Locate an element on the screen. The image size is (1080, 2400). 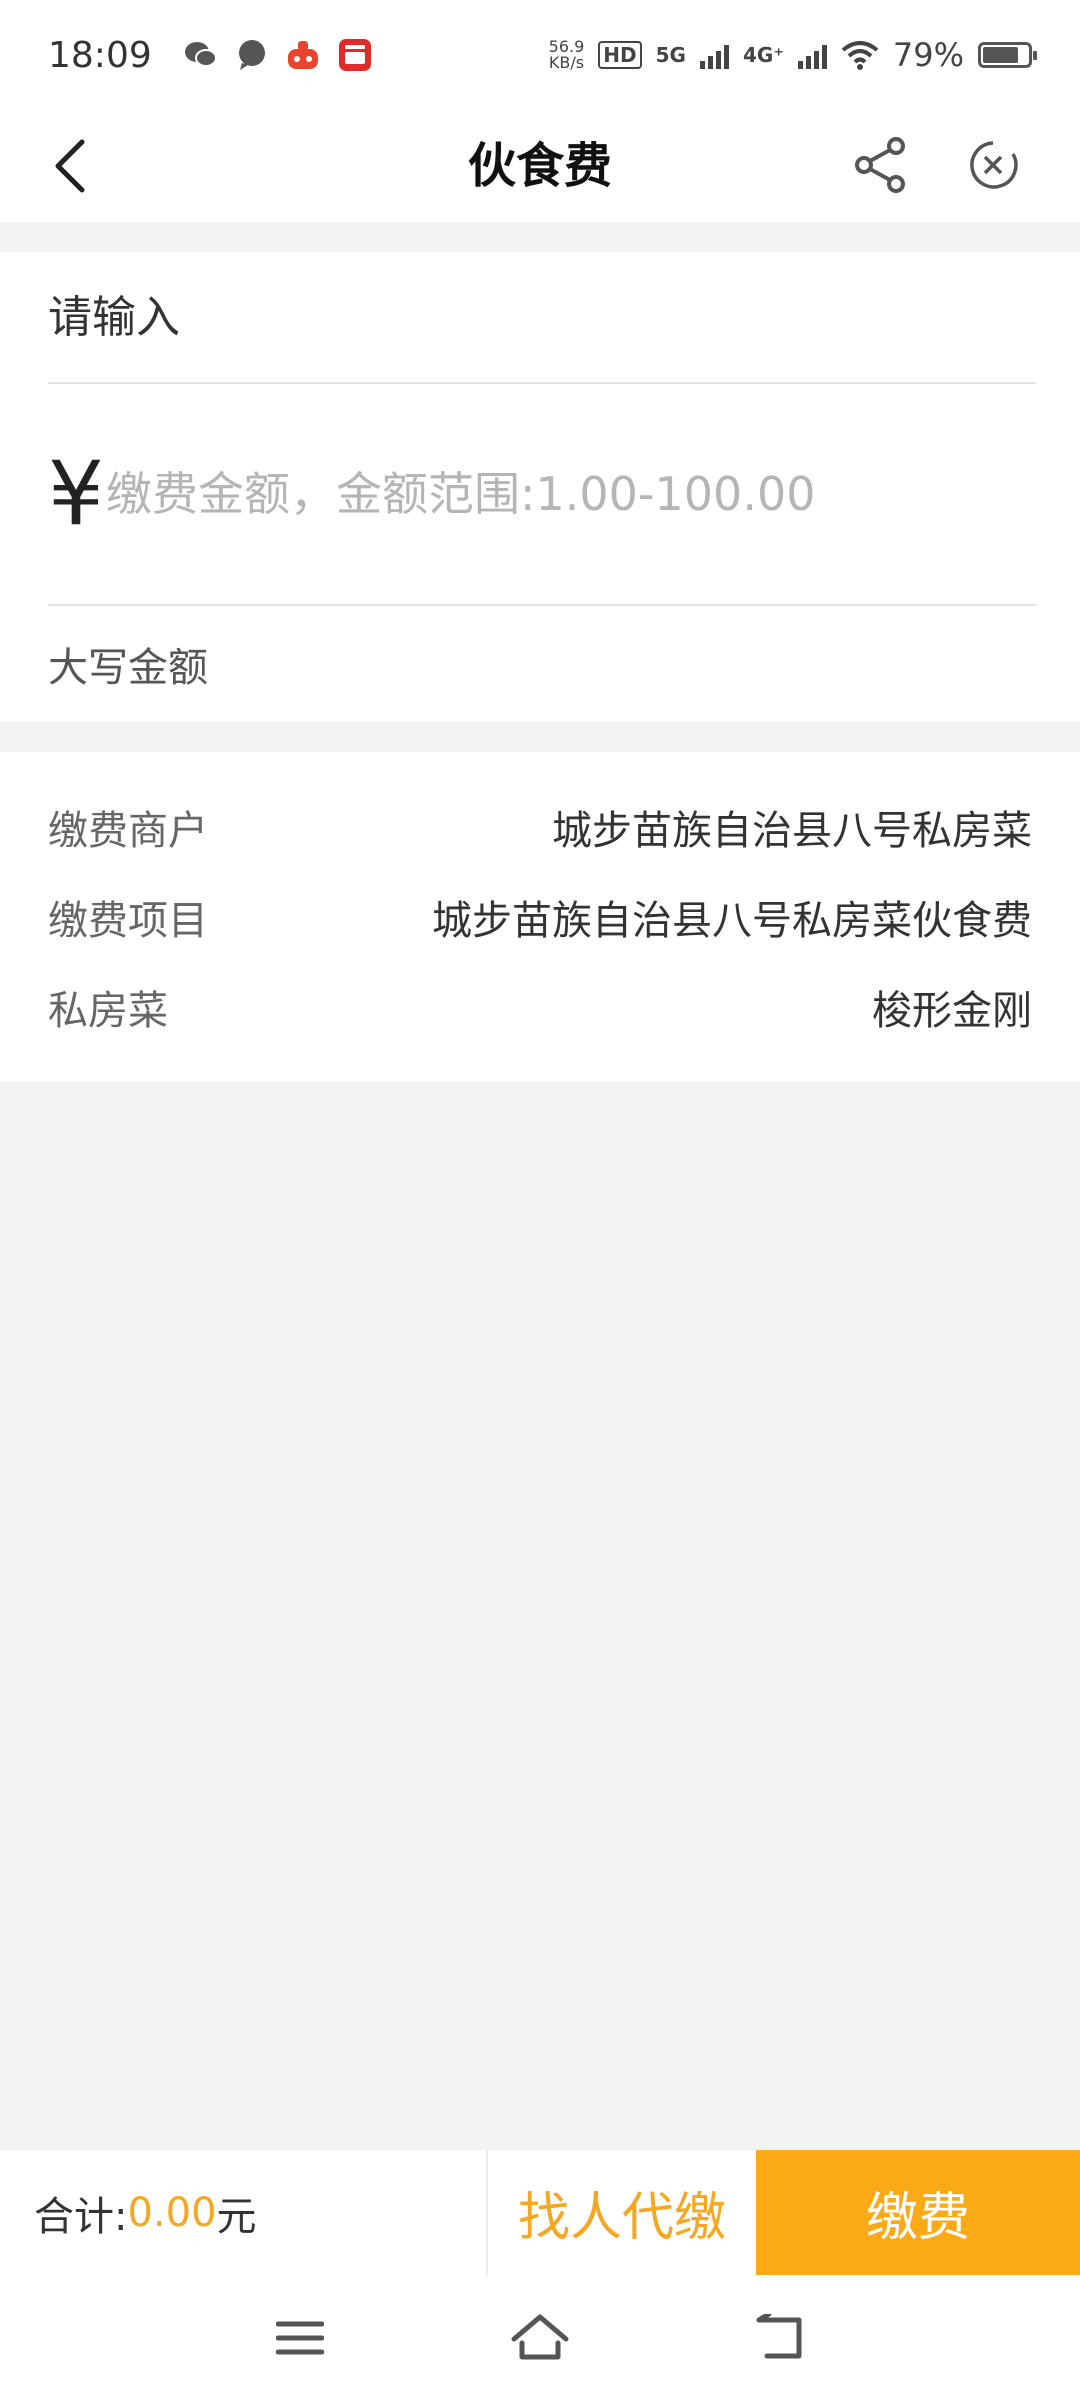
close-circle-icon is located at coordinates (994, 165).